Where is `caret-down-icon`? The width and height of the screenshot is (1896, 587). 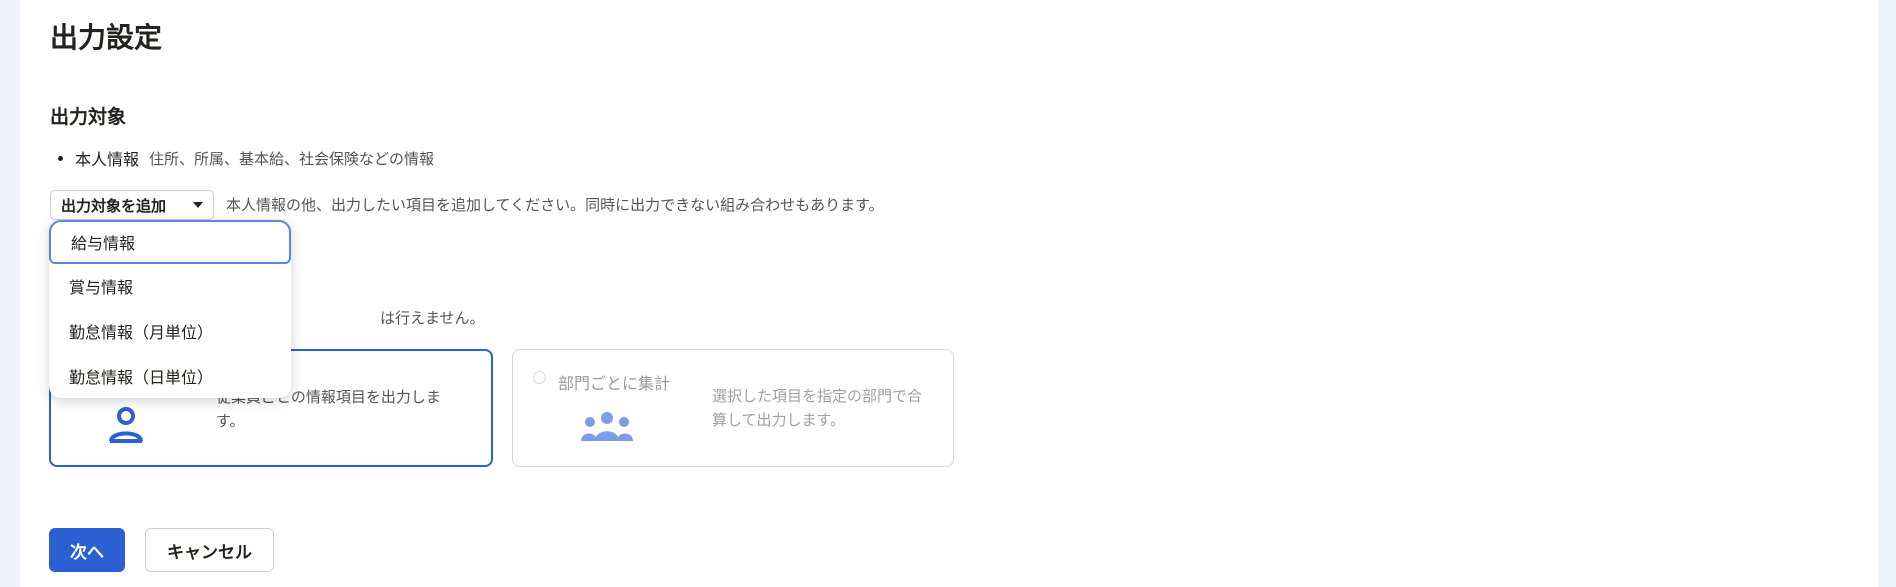 caret-down-icon is located at coordinates (198, 205).